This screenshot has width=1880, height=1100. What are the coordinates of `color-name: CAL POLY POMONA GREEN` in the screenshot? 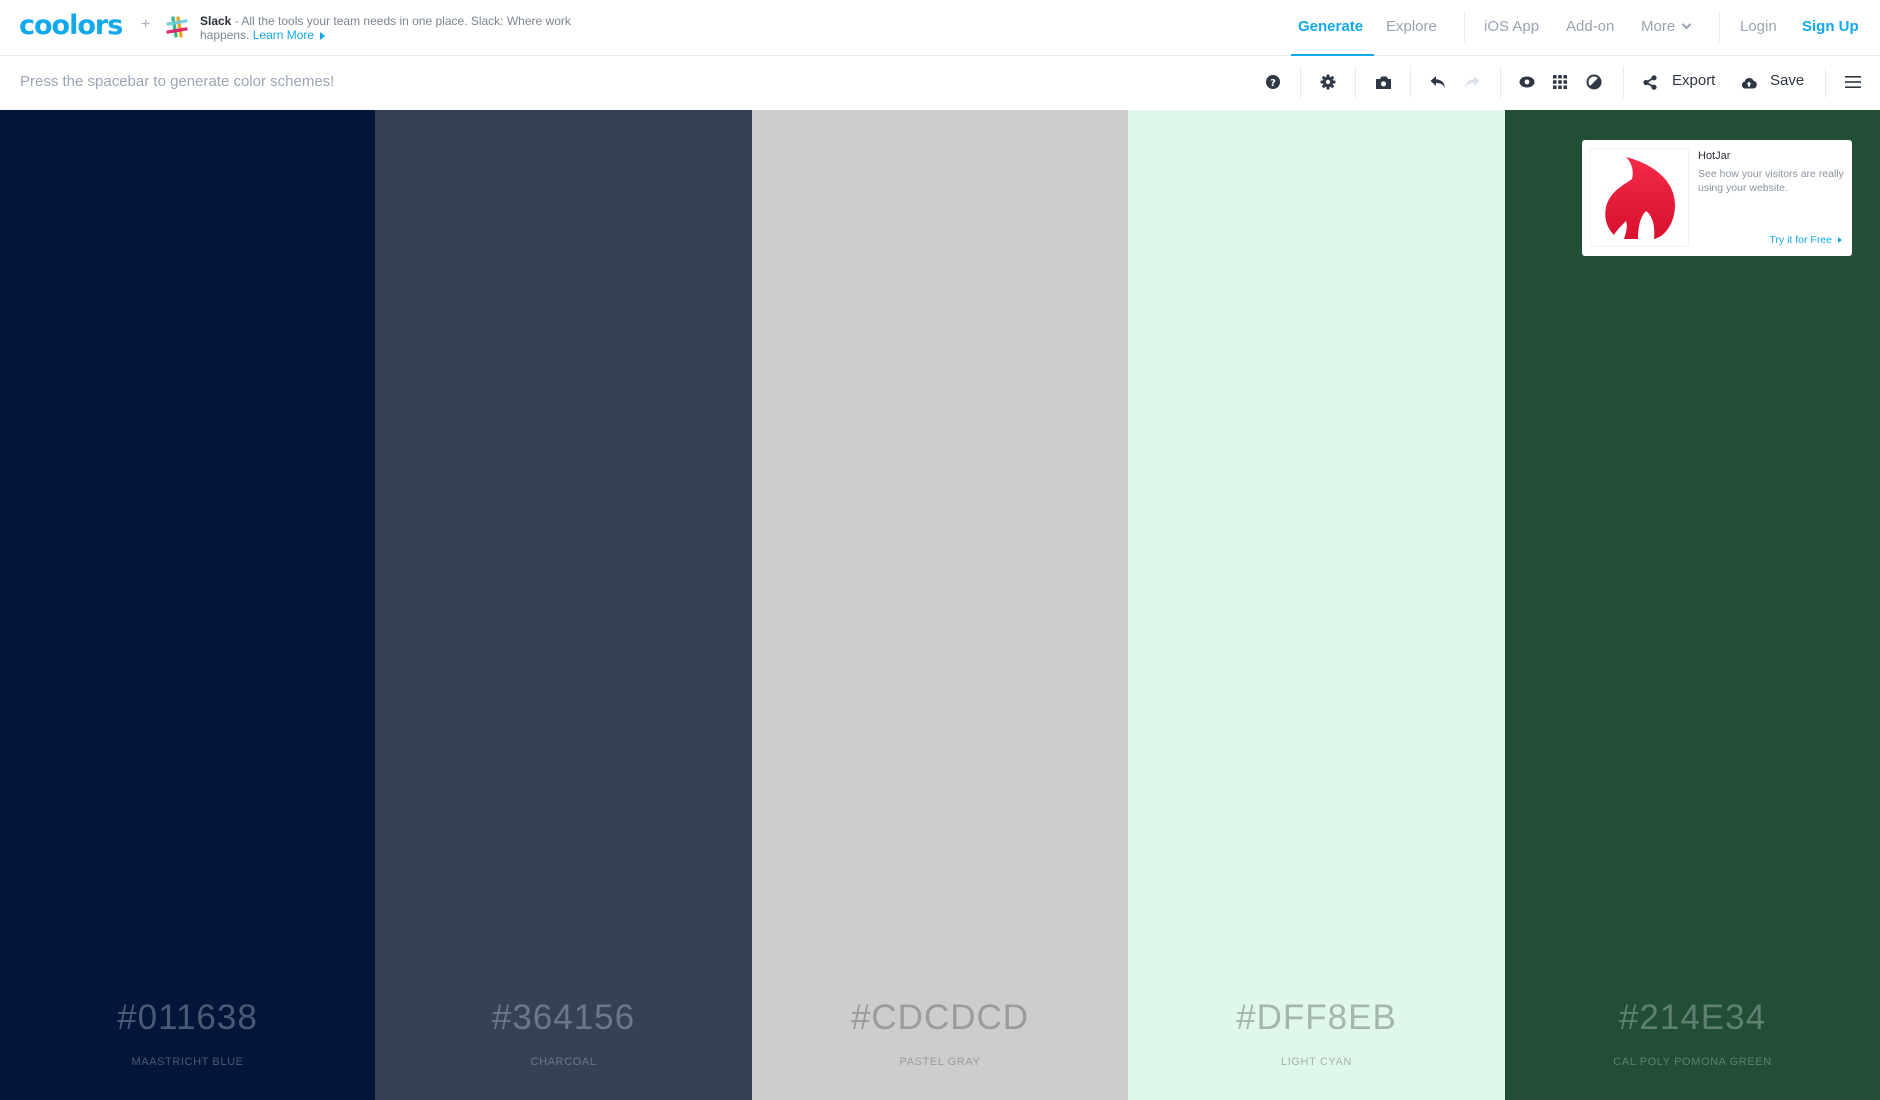 It's located at (1692, 1062).